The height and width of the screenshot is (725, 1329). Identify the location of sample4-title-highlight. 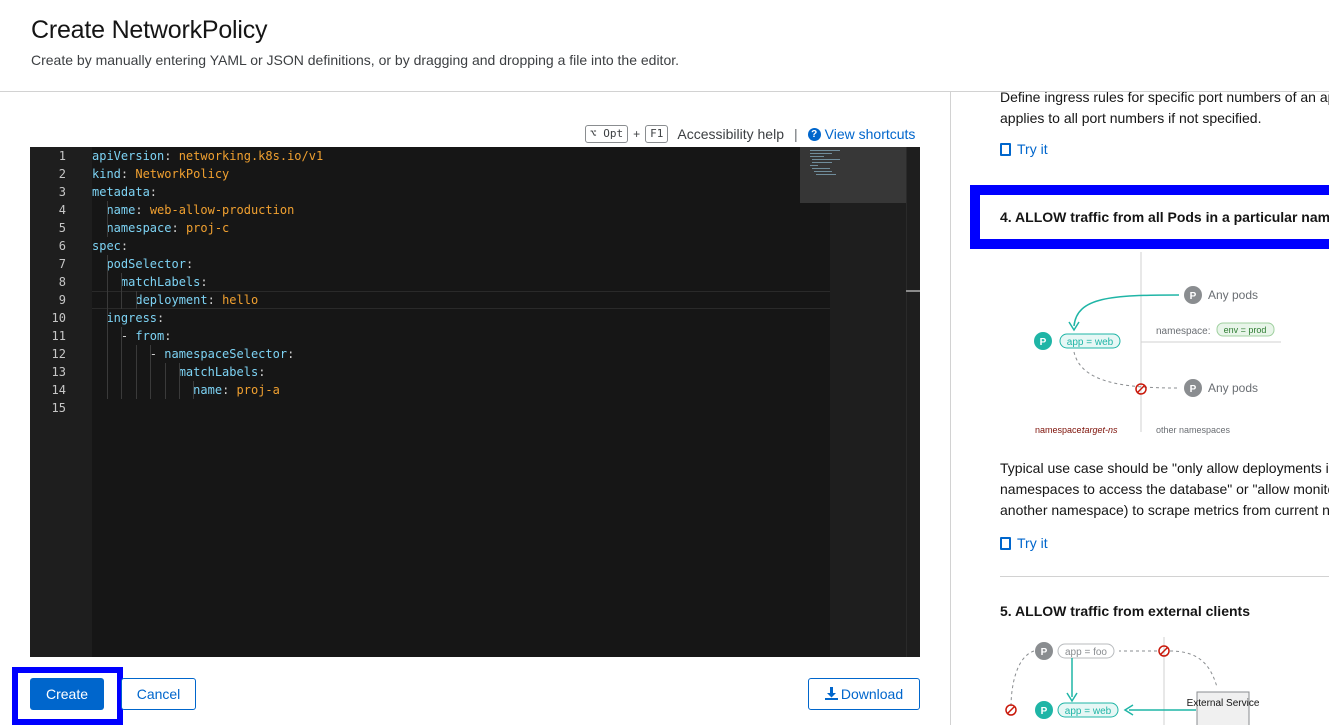
(1149, 217).